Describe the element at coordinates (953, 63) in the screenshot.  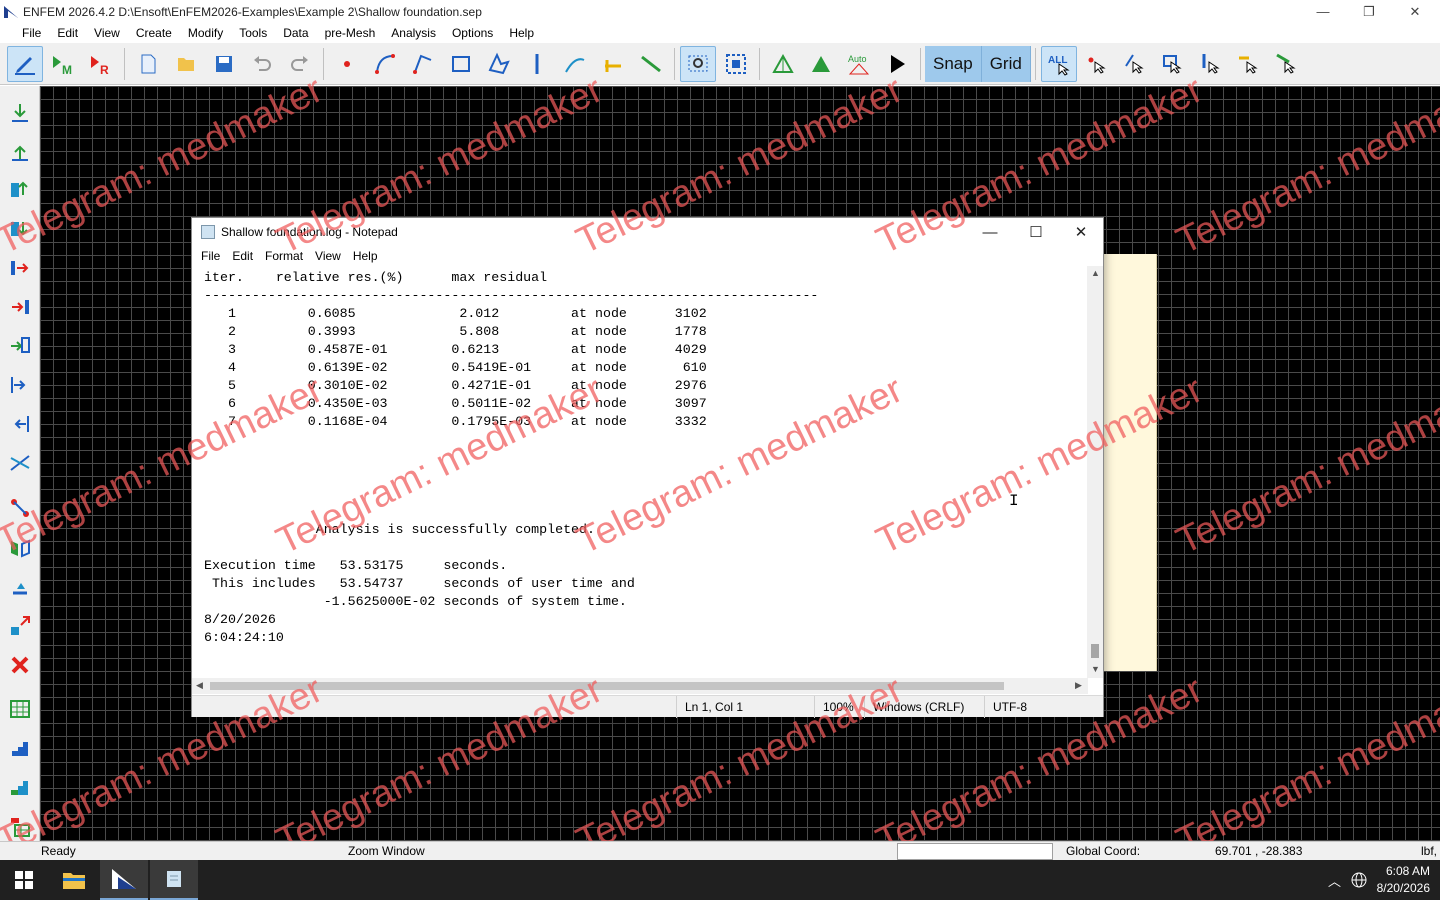
I see `snap-toggle: Snap` at that location.